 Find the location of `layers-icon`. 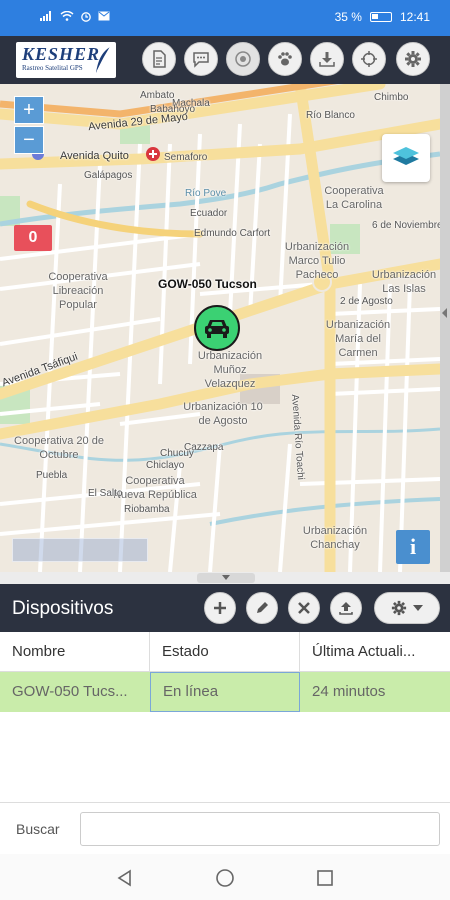

layers-icon is located at coordinates (406, 156).